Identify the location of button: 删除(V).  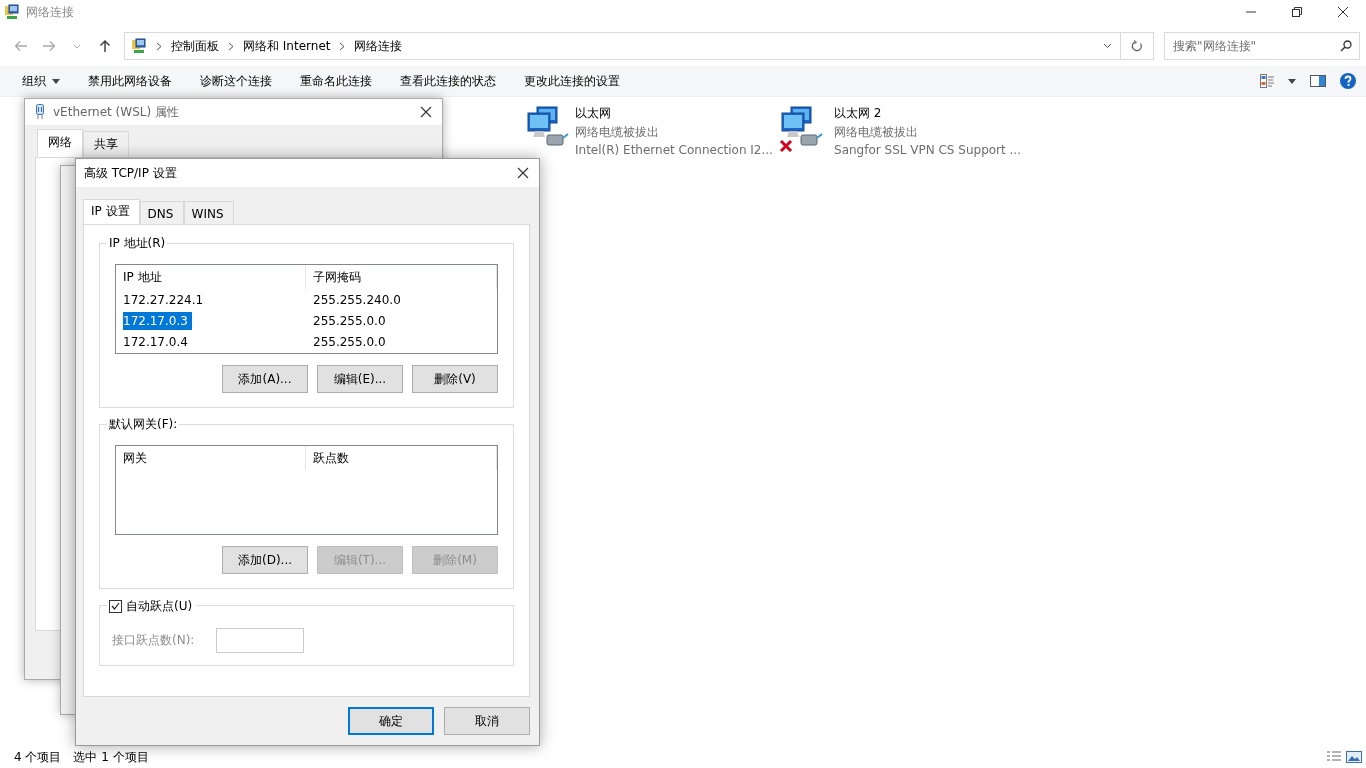
(455, 379).